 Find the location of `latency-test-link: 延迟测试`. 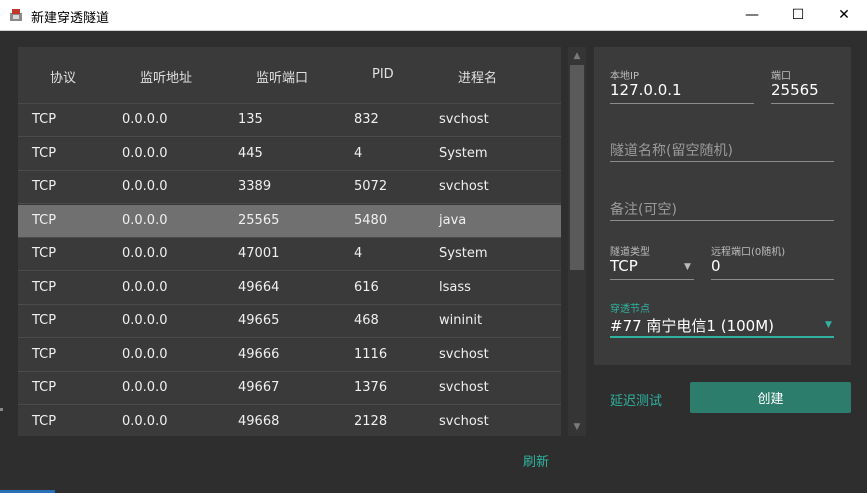

latency-test-link: 延迟测试 is located at coordinates (636, 399).